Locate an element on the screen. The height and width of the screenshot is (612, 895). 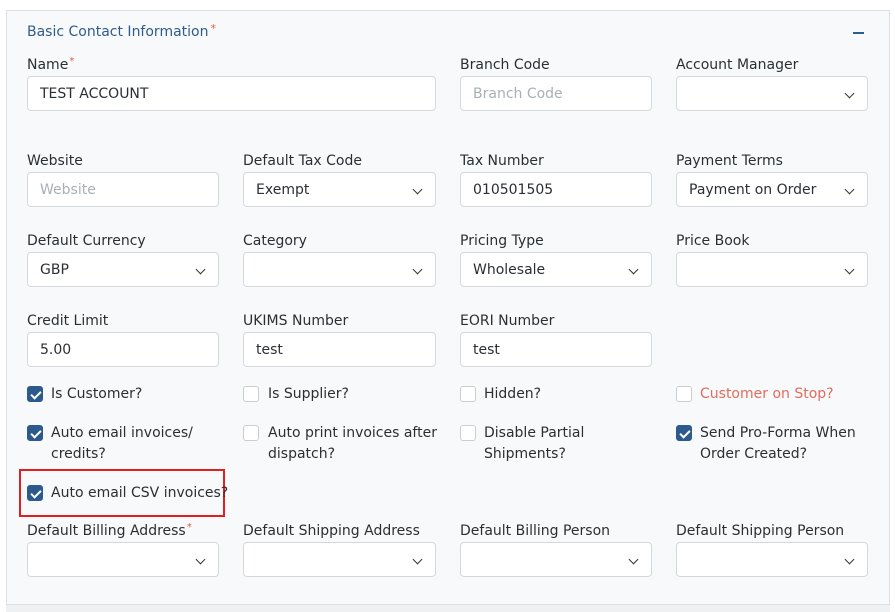
category-select is located at coordinates (339, 269).